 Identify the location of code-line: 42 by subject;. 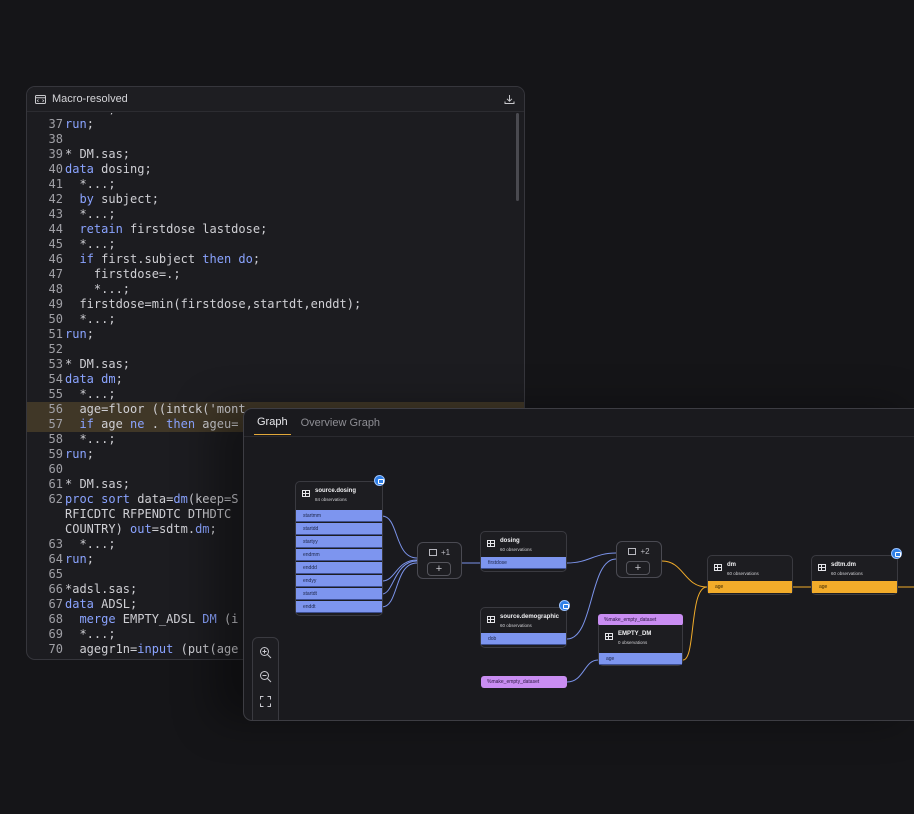
(275, 199).